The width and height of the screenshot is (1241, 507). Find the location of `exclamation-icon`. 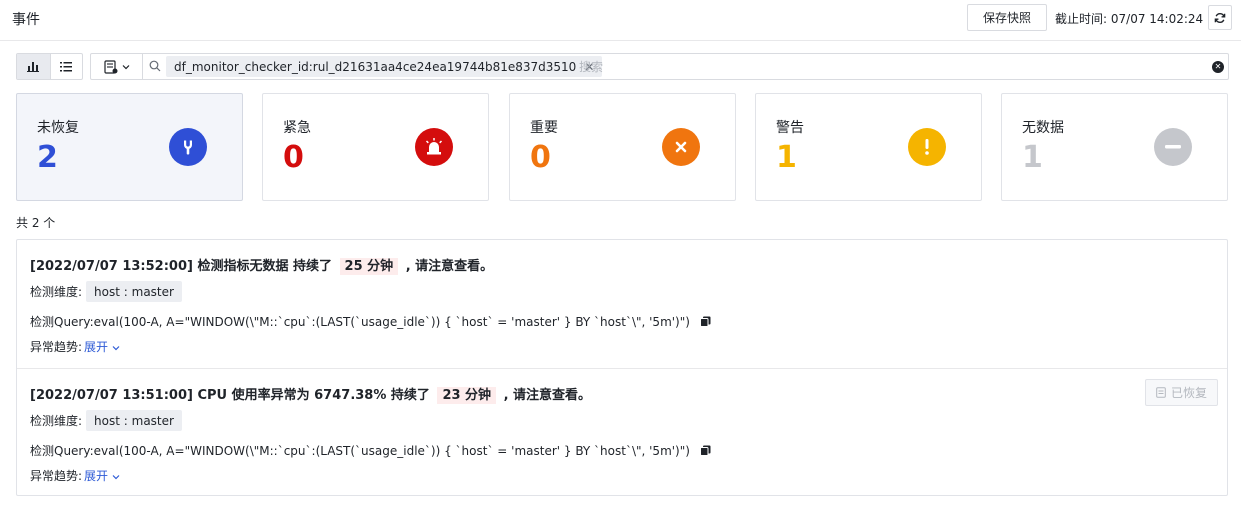

exclamation-icon is located at coordinates (927, 147).